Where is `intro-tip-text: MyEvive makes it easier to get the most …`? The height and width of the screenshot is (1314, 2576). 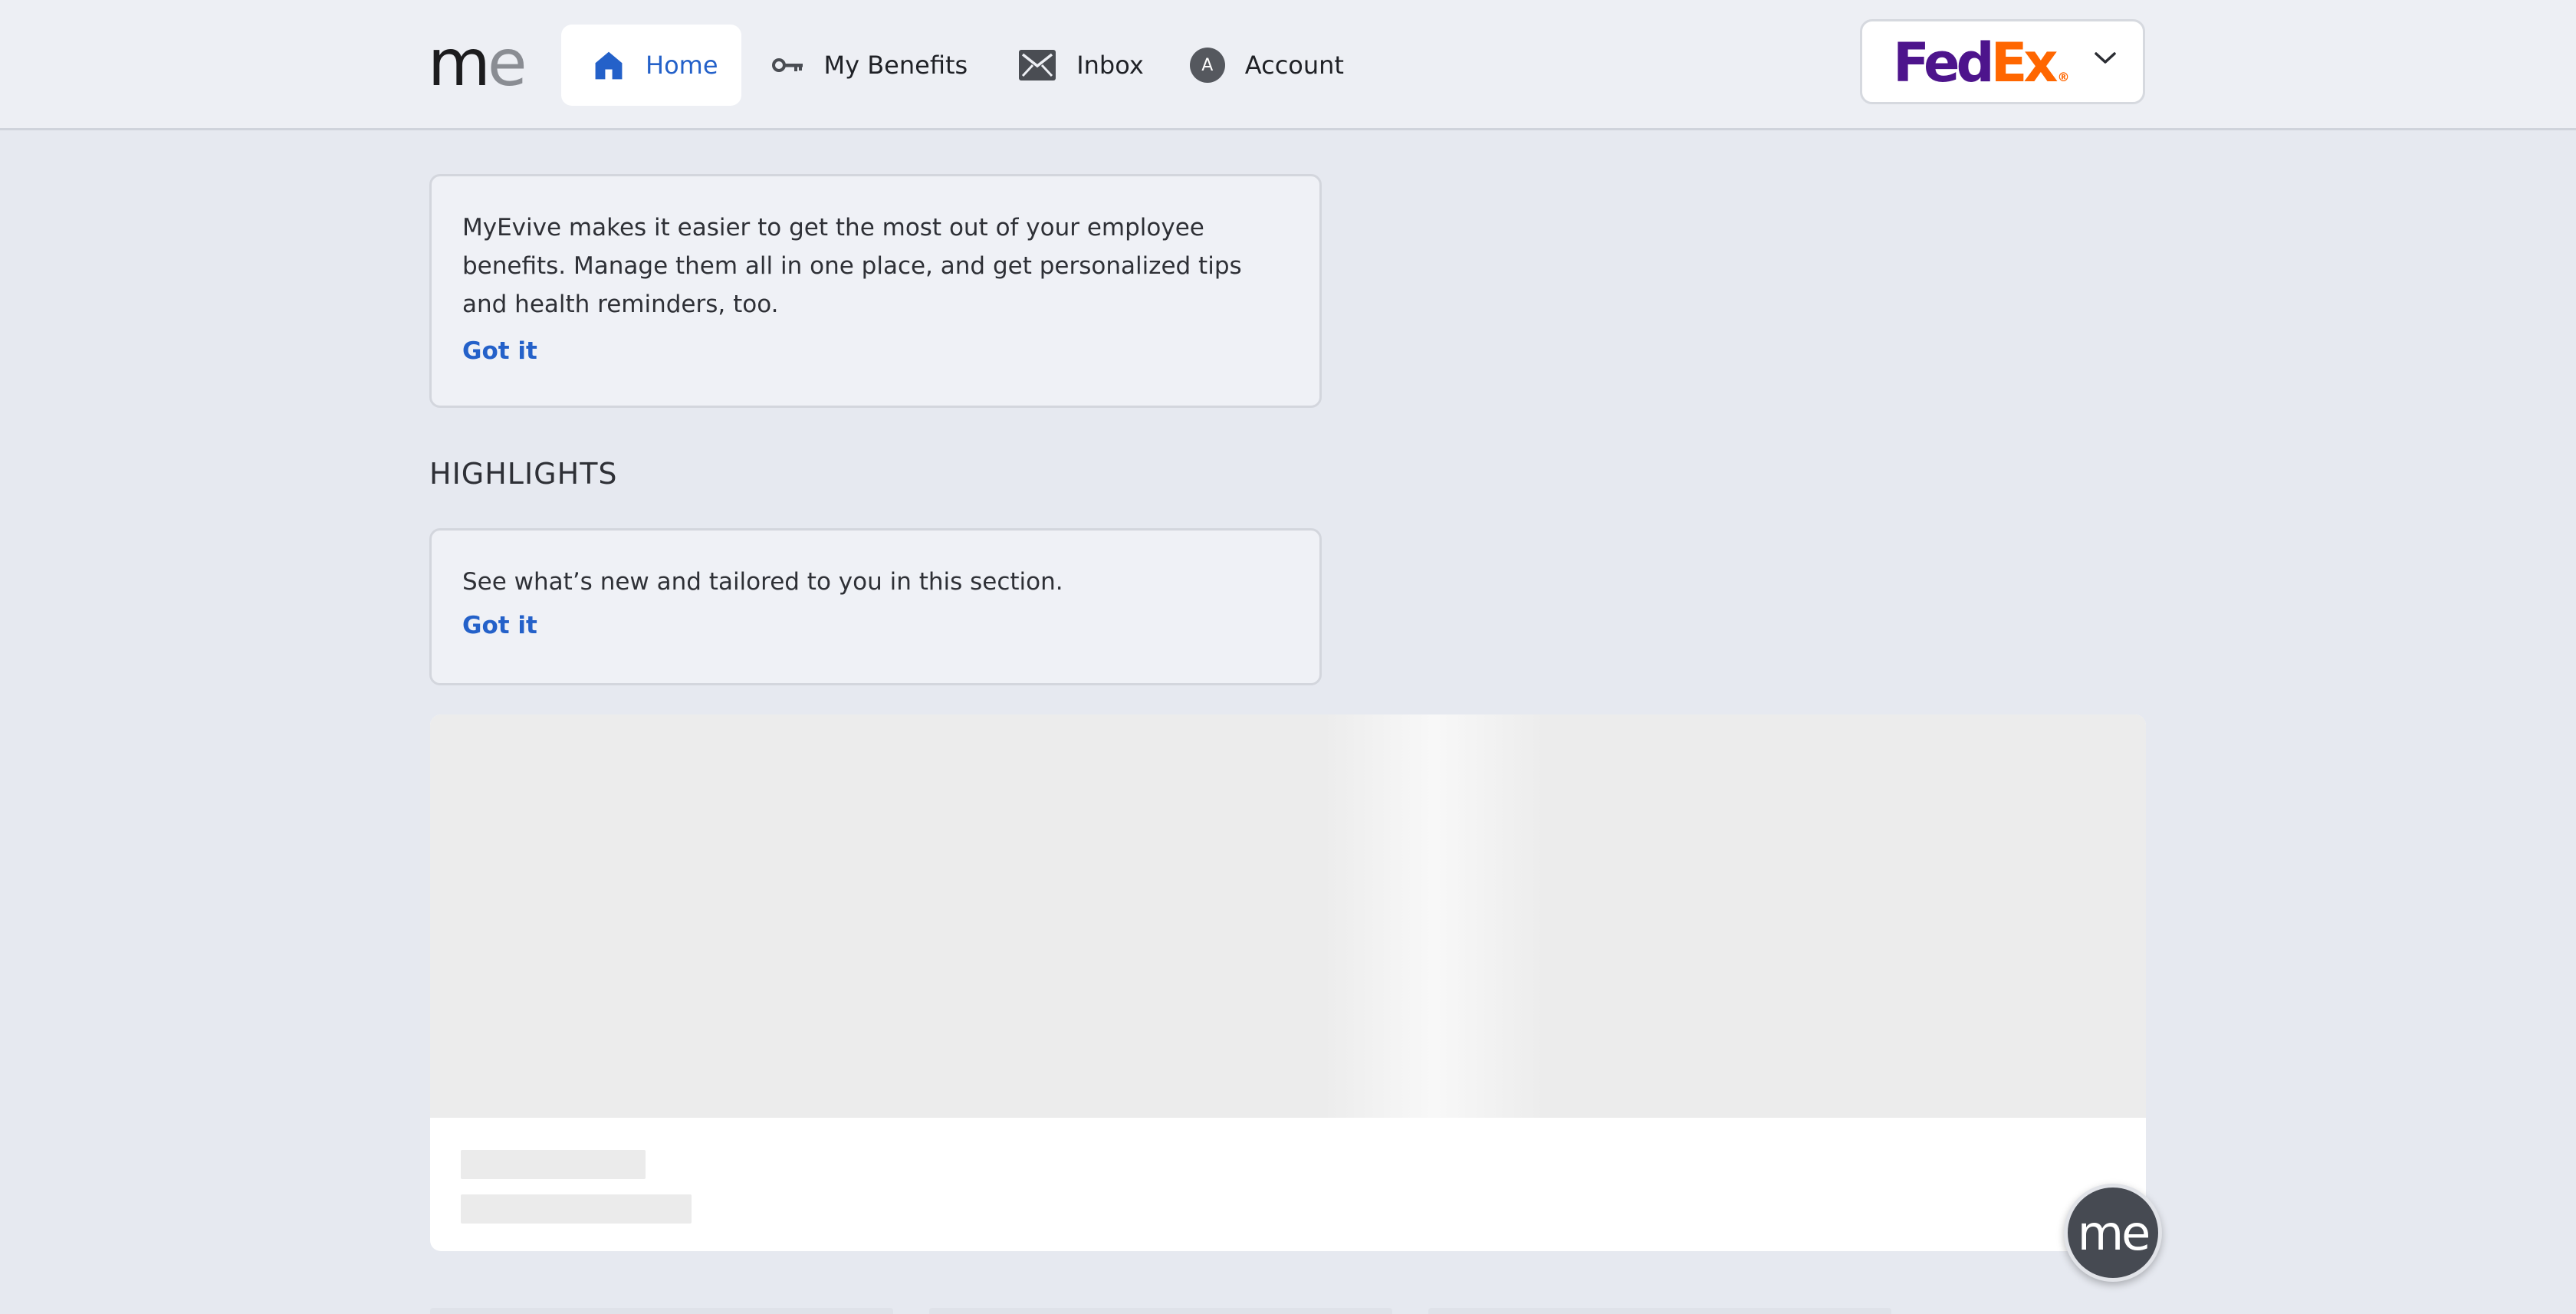
intro-tip-text: MyEvive makes it easier to get the most … is located at coordinates (852, 266).